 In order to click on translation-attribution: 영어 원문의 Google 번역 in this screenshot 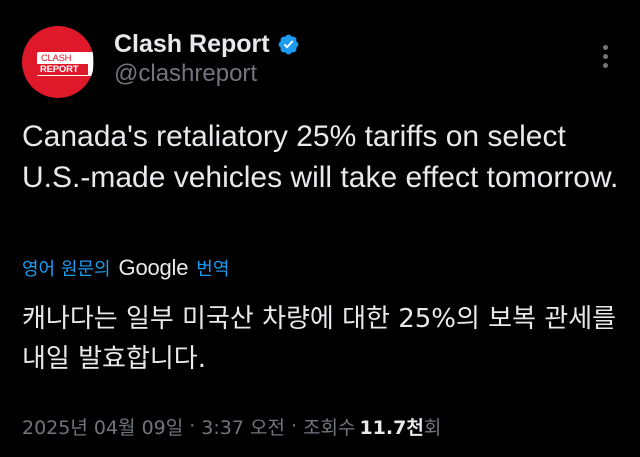, I will do `click(125, 268)`.